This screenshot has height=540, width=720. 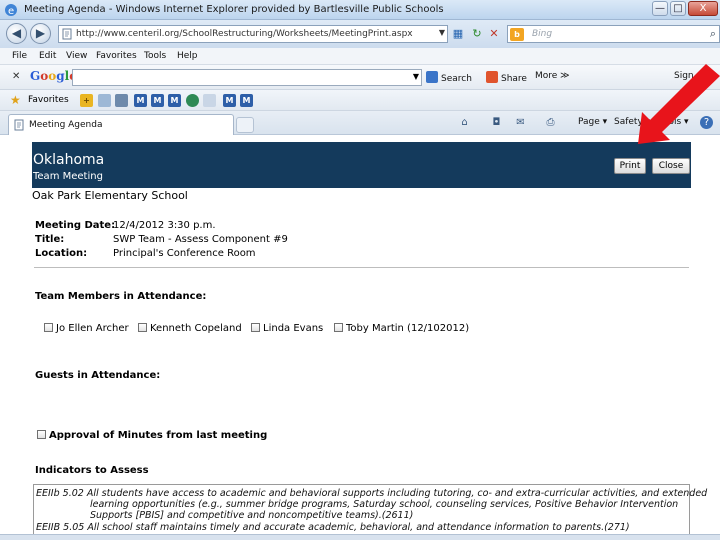 I want to click on tab-label: Meeting Agenda, so click(x=66, y=125).